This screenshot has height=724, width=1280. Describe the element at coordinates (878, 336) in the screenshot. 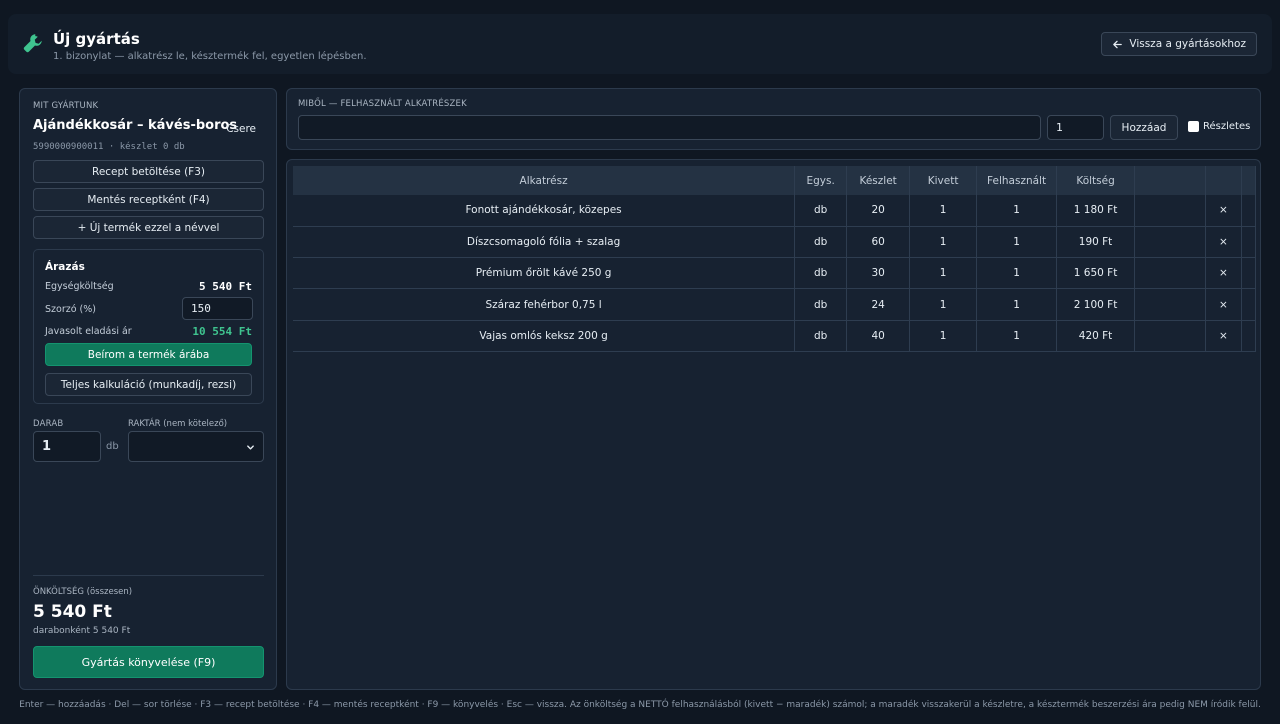

I see `part-stock: 40` at that location.